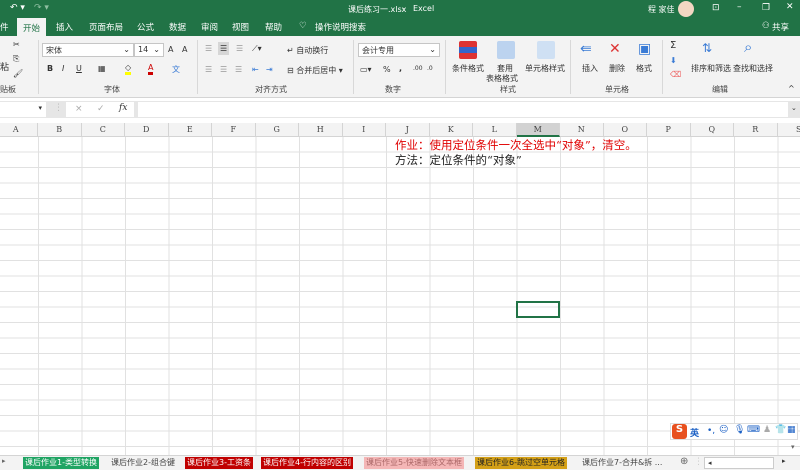 This screenshot has width=800, height=470. I want to click on user-name: 程 家佳, so click(661, 9).